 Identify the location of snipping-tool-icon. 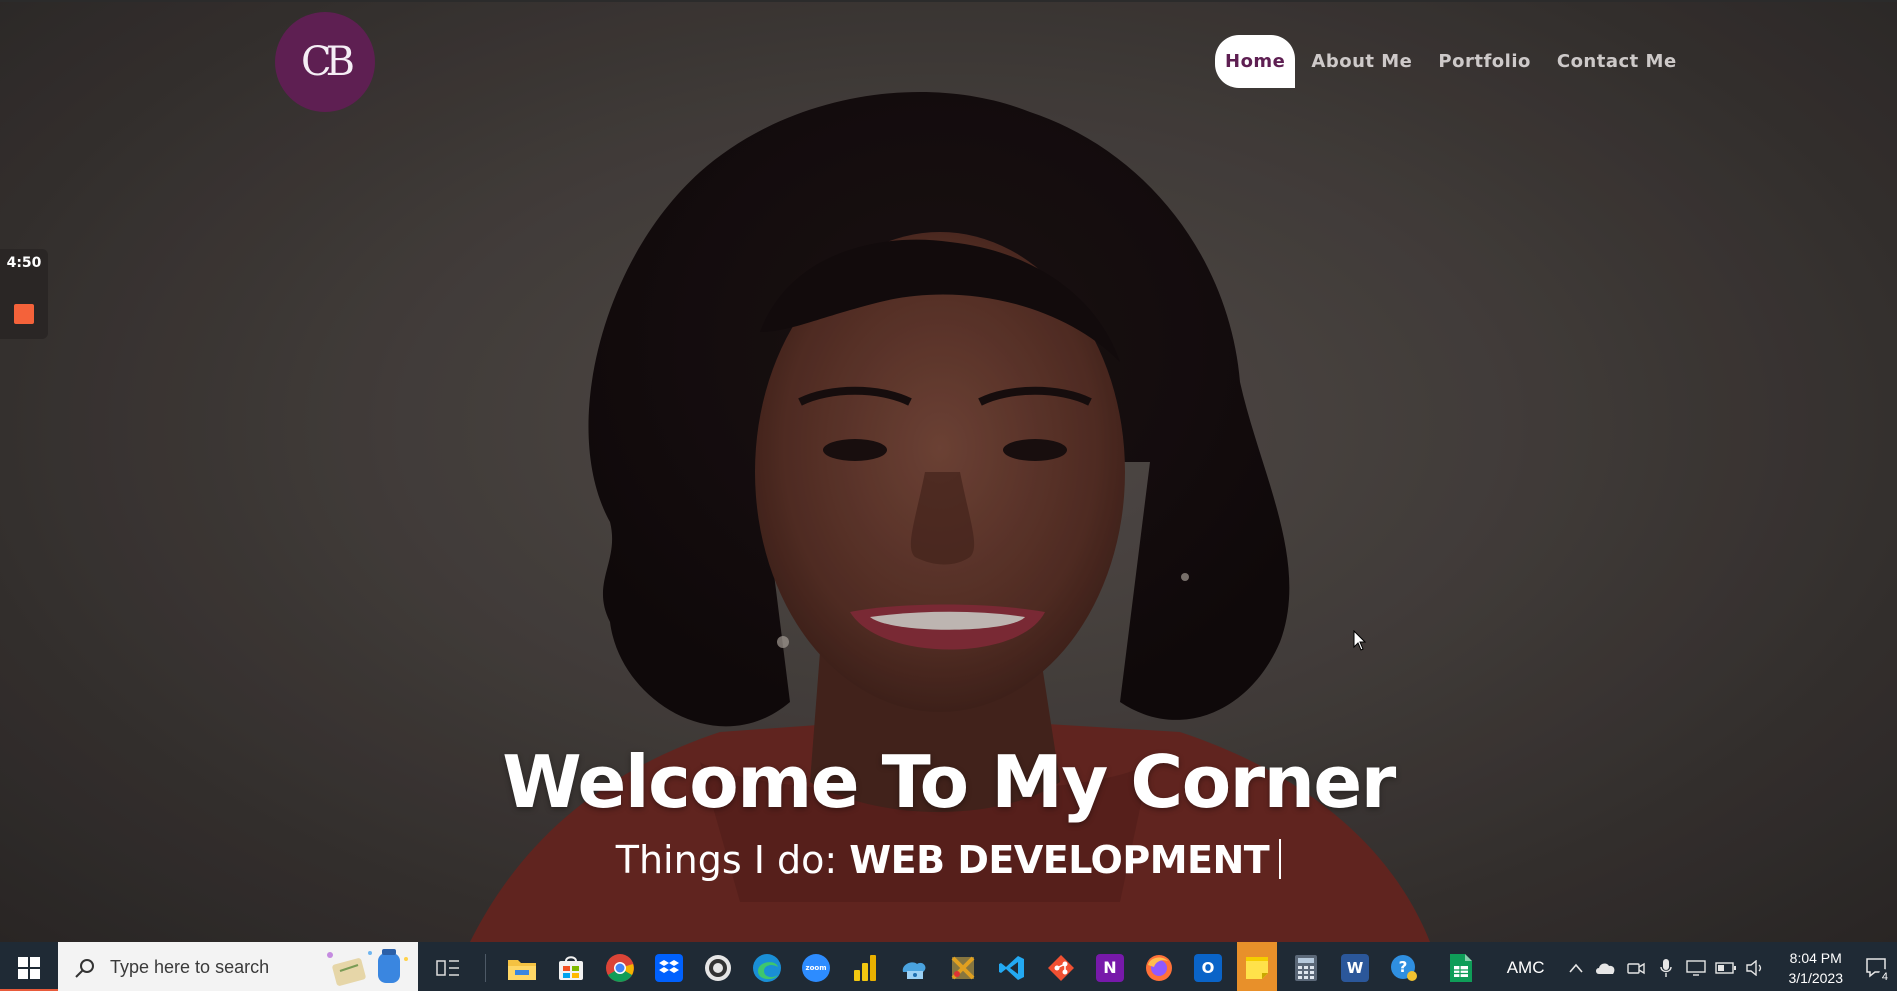
(963, 967).